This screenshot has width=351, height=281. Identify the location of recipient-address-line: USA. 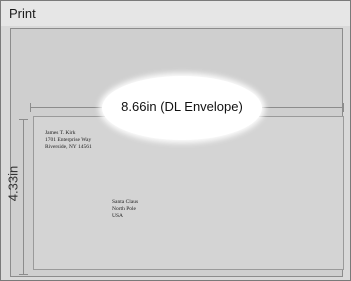
(118, 216).